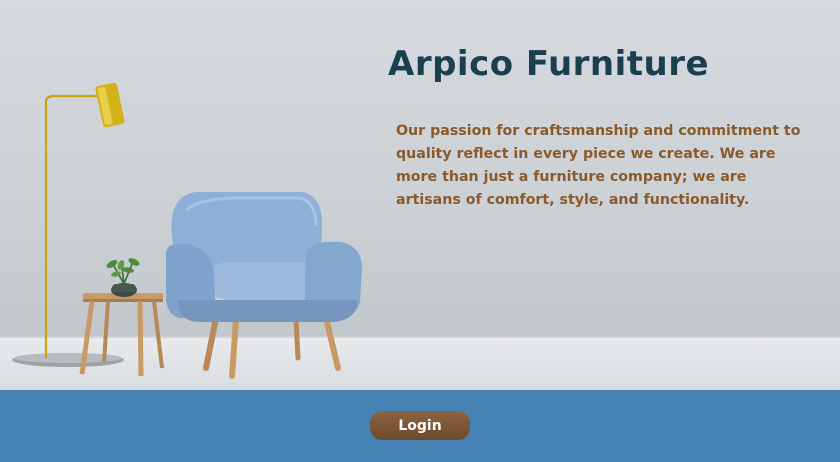 The width and height of the screenshot is (840, 462). I want to click on login-button: Login, so click(420, 425).